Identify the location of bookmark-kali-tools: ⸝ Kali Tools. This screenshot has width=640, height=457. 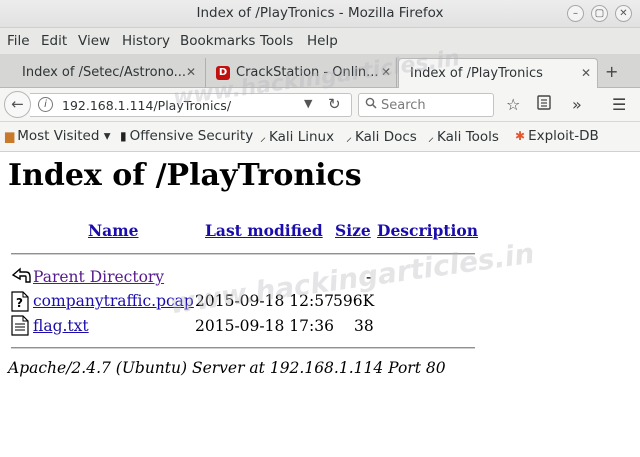
(463, 136).